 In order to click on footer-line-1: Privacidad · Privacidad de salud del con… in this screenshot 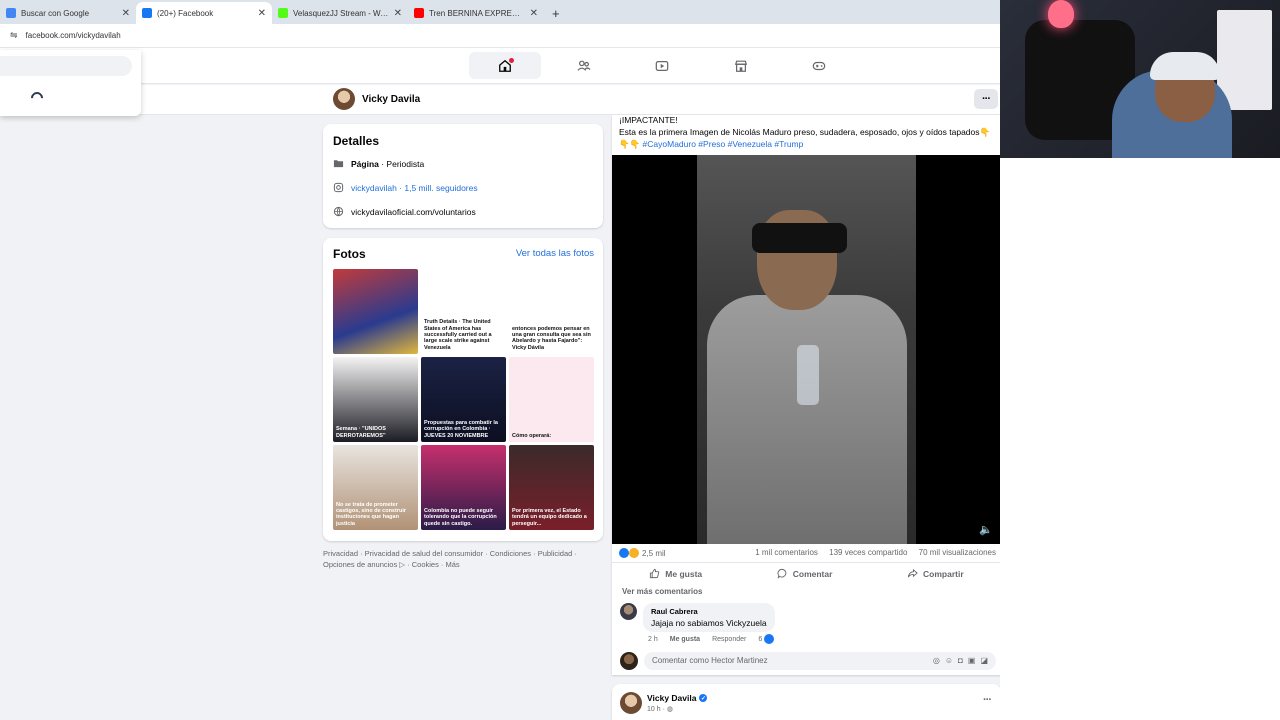, I will do `click(463, 554)`.